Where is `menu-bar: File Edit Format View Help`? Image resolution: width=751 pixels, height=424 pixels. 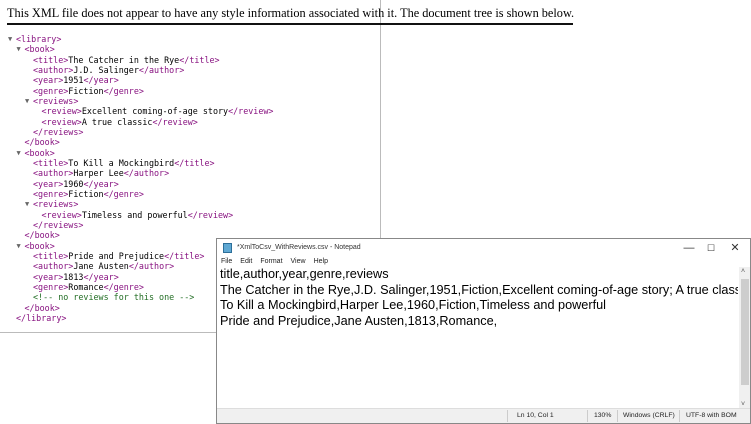 menu-bar: File Edit Format View Help is located at coordinates (278, 261).